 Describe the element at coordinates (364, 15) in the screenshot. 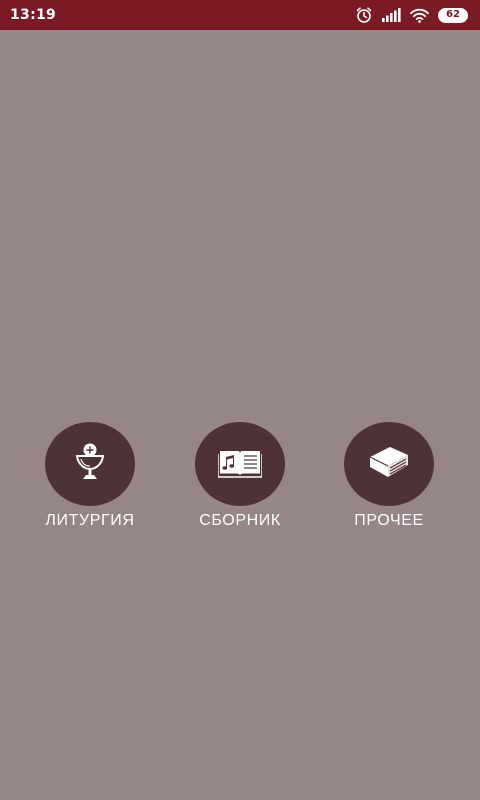

I see `alarm-icon` at that location.